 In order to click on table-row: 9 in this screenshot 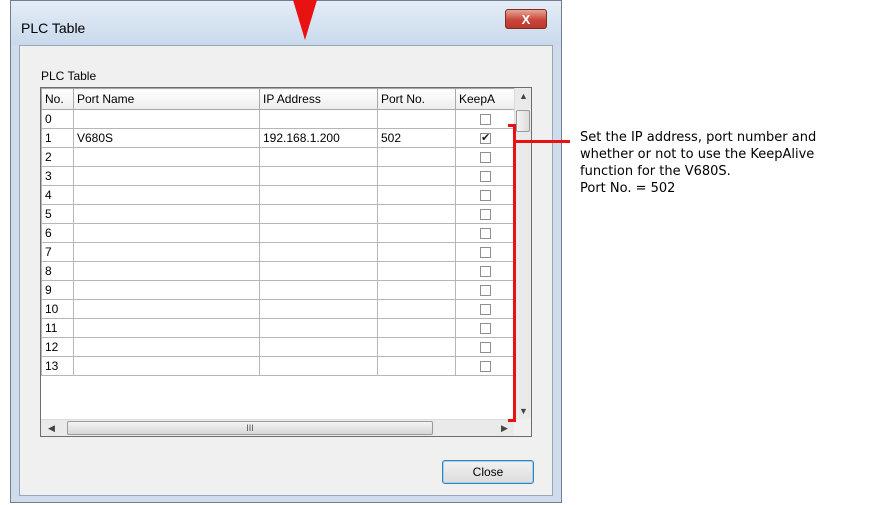, I will do `click(278, 290)`.